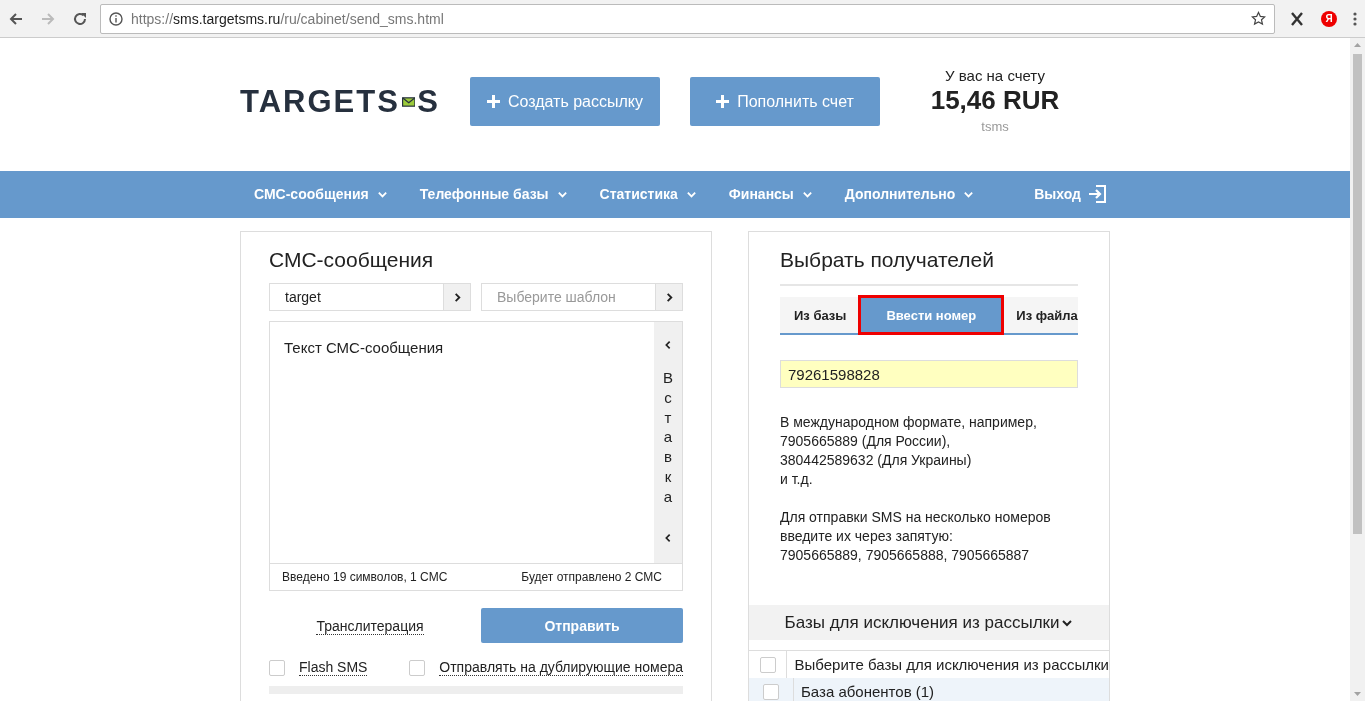  I want to click on menu-icon, so click(1355, 18).